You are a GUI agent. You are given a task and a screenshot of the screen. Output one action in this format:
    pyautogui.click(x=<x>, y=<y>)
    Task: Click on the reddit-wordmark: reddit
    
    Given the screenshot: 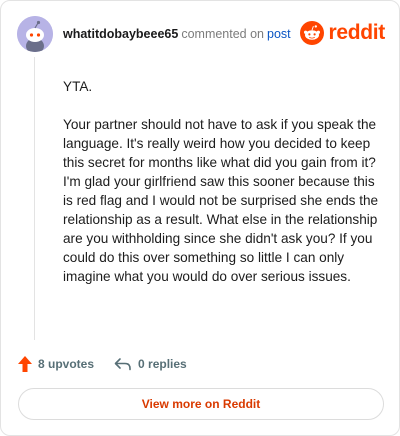 What is the action you would take?
    pyautogui.click(x=356, y=32)
    